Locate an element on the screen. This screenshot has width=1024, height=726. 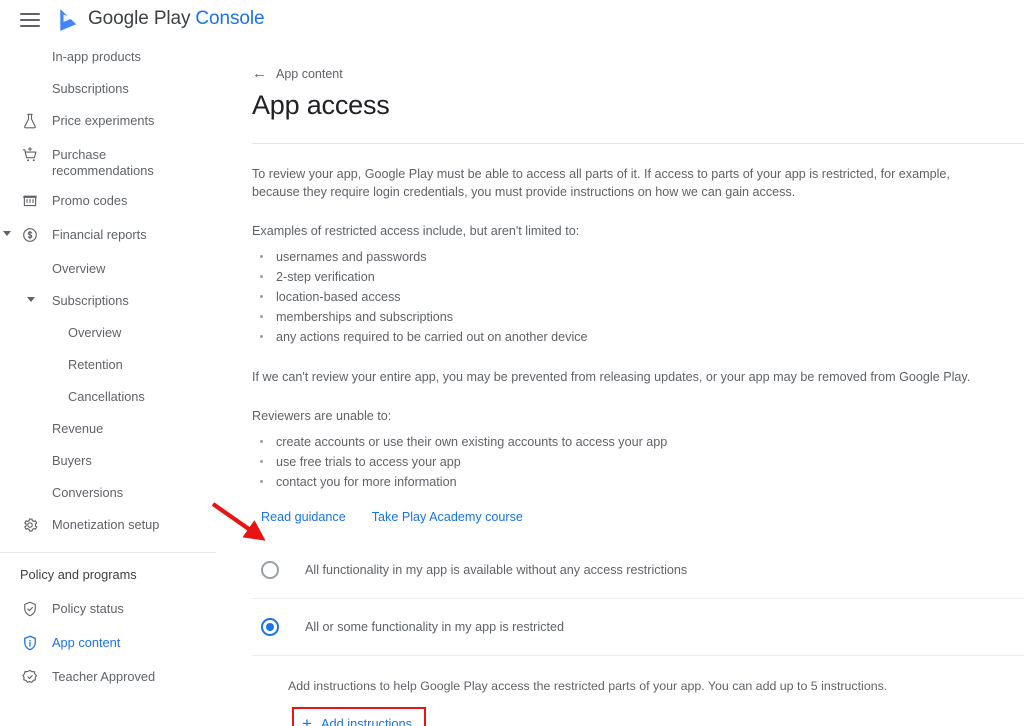
hamburger-icon is located at coordinates (30, 20).